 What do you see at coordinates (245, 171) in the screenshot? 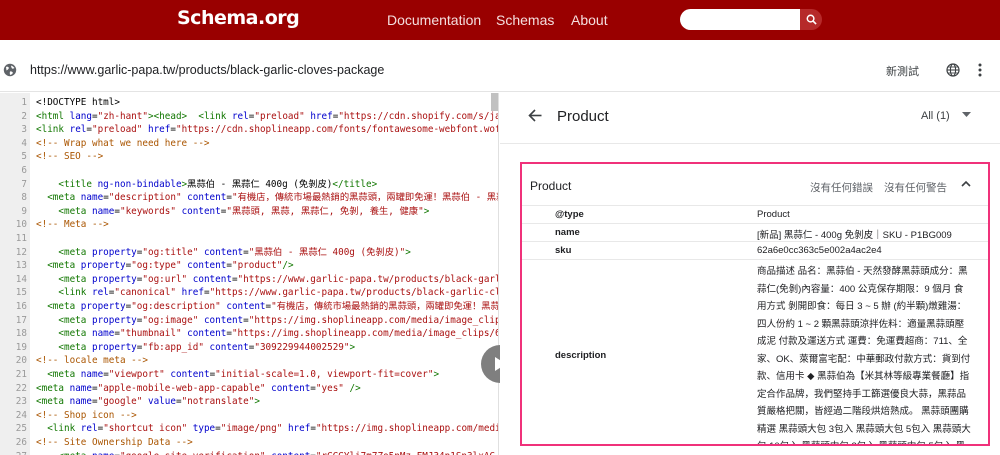
I see `code-line: 6` at bounding box center [245, 171].